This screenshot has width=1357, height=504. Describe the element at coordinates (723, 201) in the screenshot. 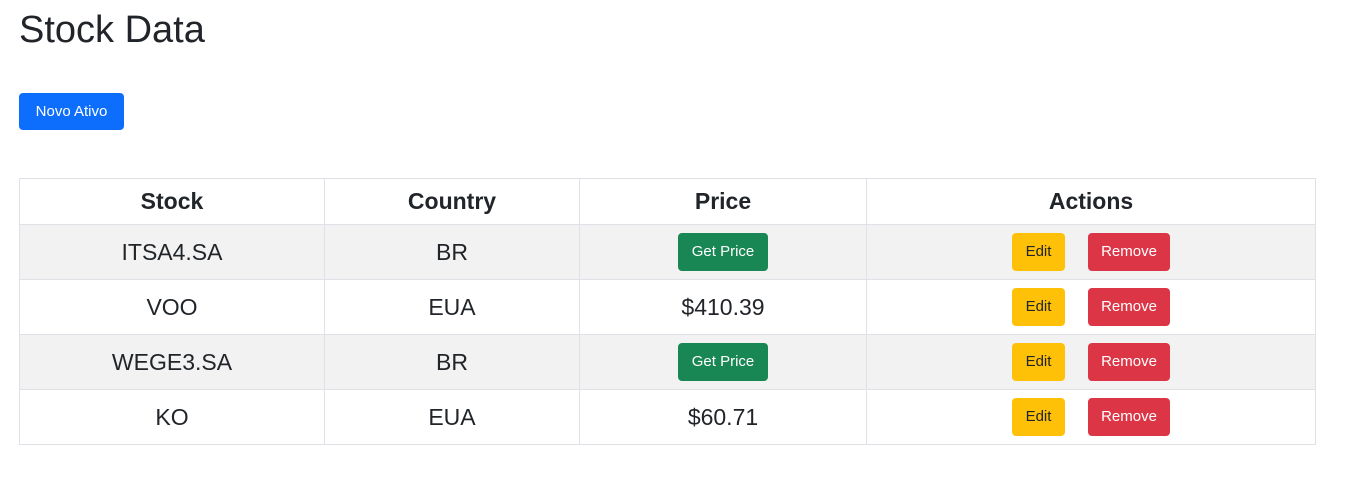

I see `header-price: Price` at that location.